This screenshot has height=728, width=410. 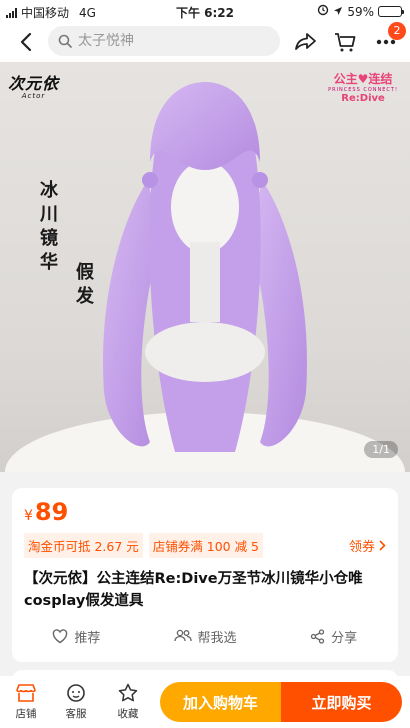 I want to click on cart-count-badge: 2, so click(x=397, y=31).